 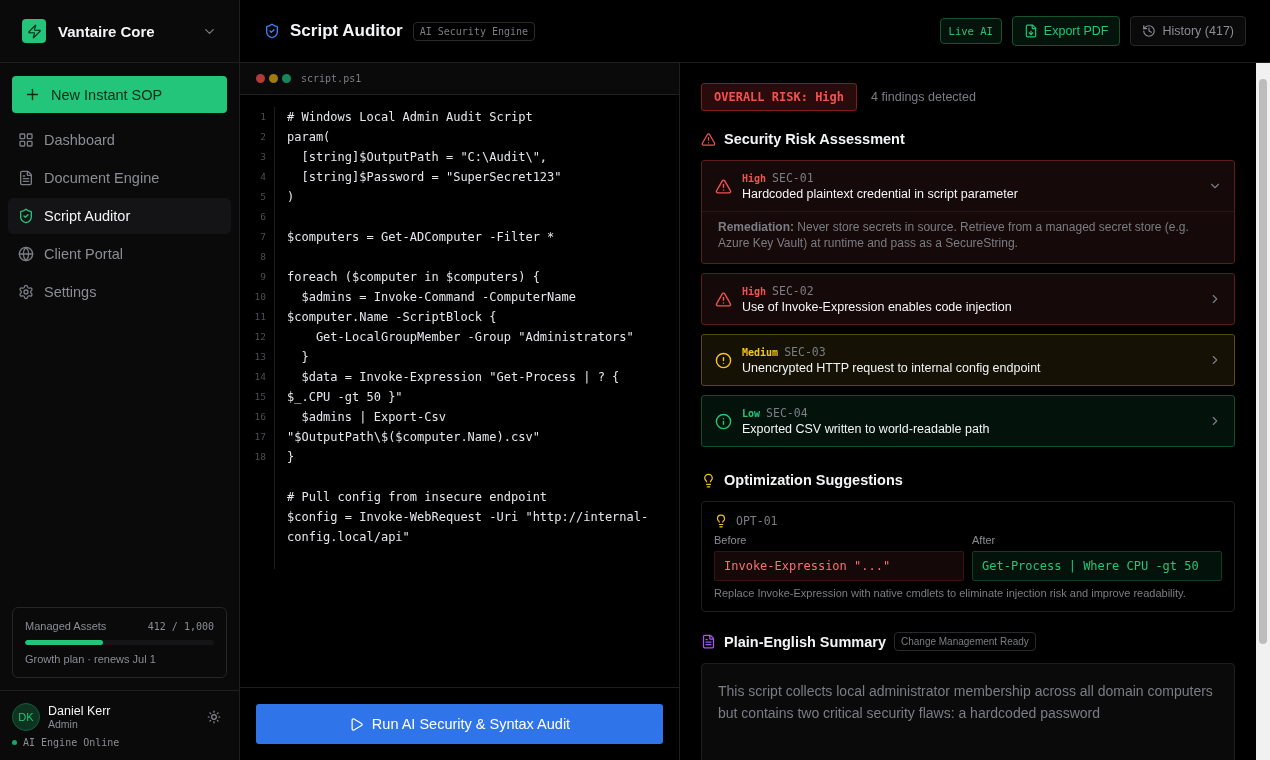 I want to click on code-line: $admins | Export-Csv, so click(x=373, y=417).